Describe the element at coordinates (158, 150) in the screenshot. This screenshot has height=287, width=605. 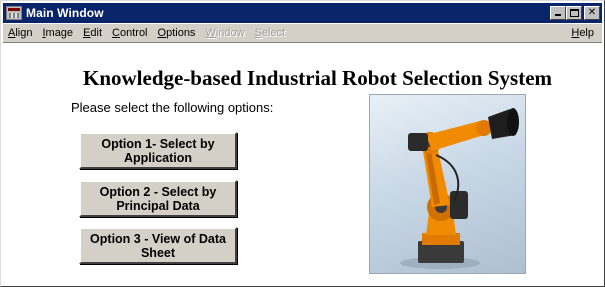
I see `option-1-button: Option 1- Select by Application` at that location.